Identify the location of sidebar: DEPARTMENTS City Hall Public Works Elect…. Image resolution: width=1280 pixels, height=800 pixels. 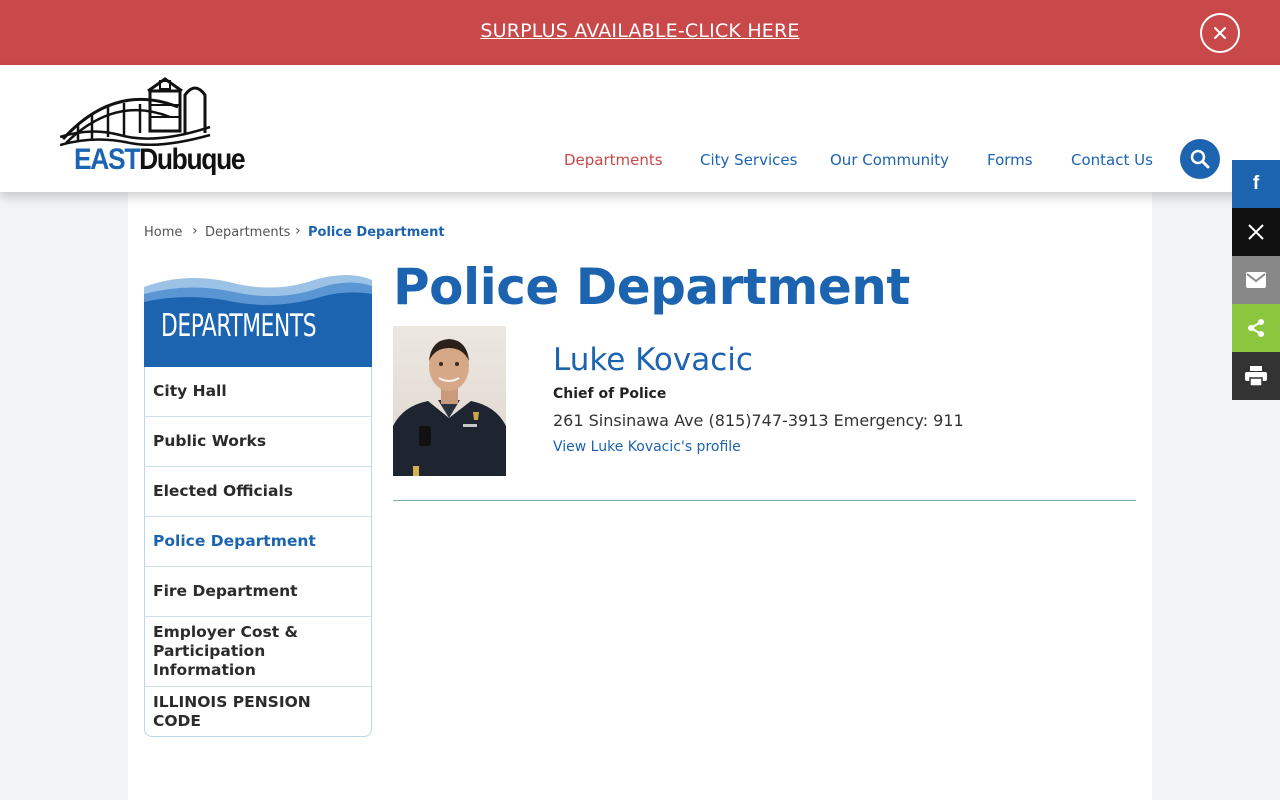
(258, 504).